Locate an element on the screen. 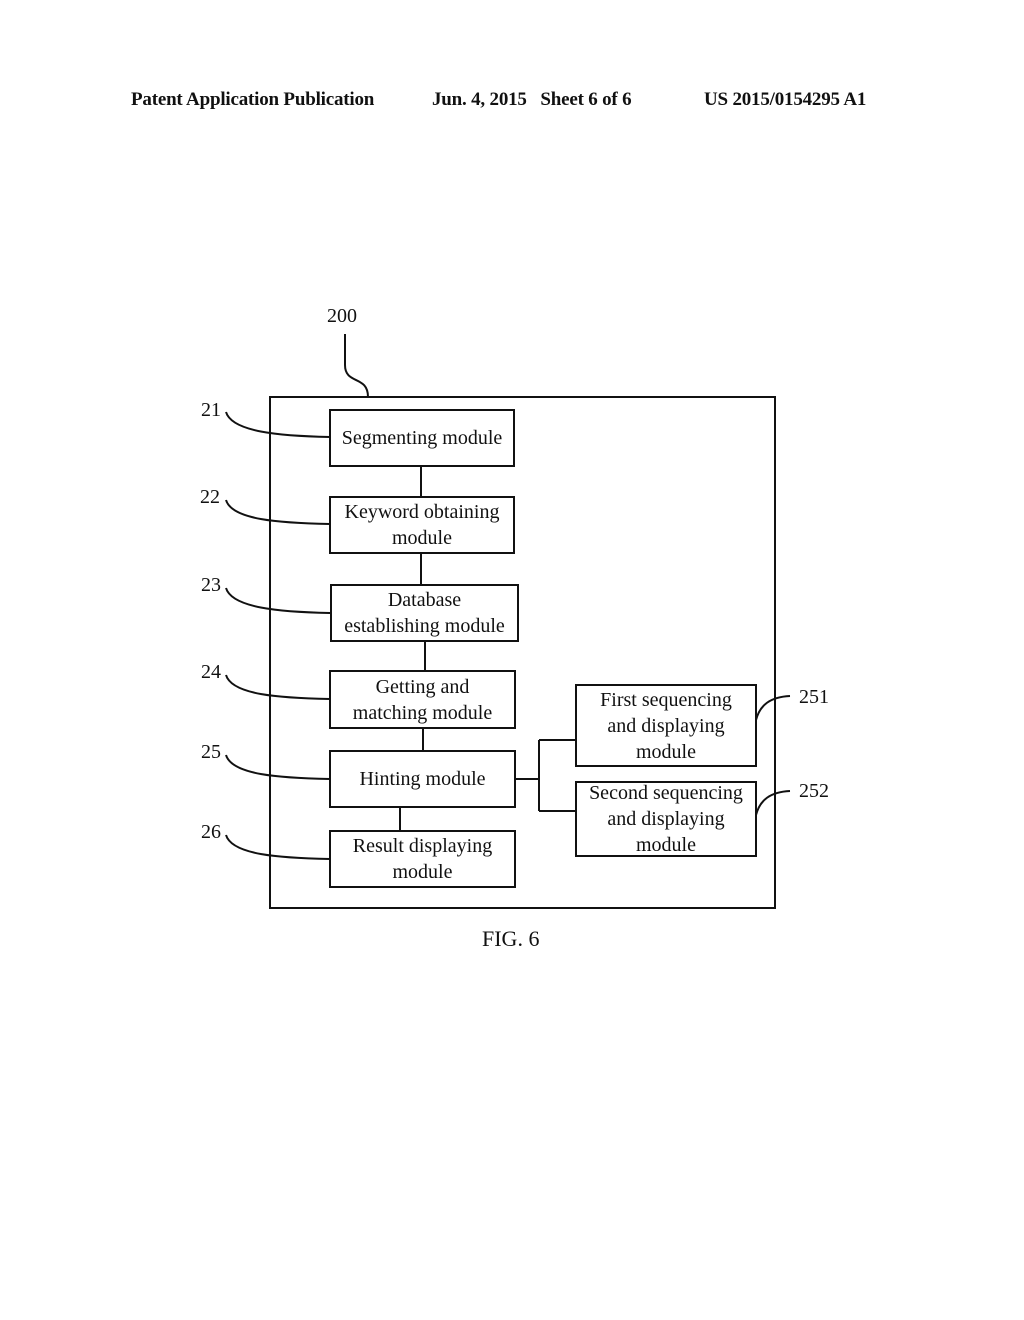 This screenshot has width=1024, height=1320. module-label: Second sequencing and displaying module is located at coordinates (666, 819).